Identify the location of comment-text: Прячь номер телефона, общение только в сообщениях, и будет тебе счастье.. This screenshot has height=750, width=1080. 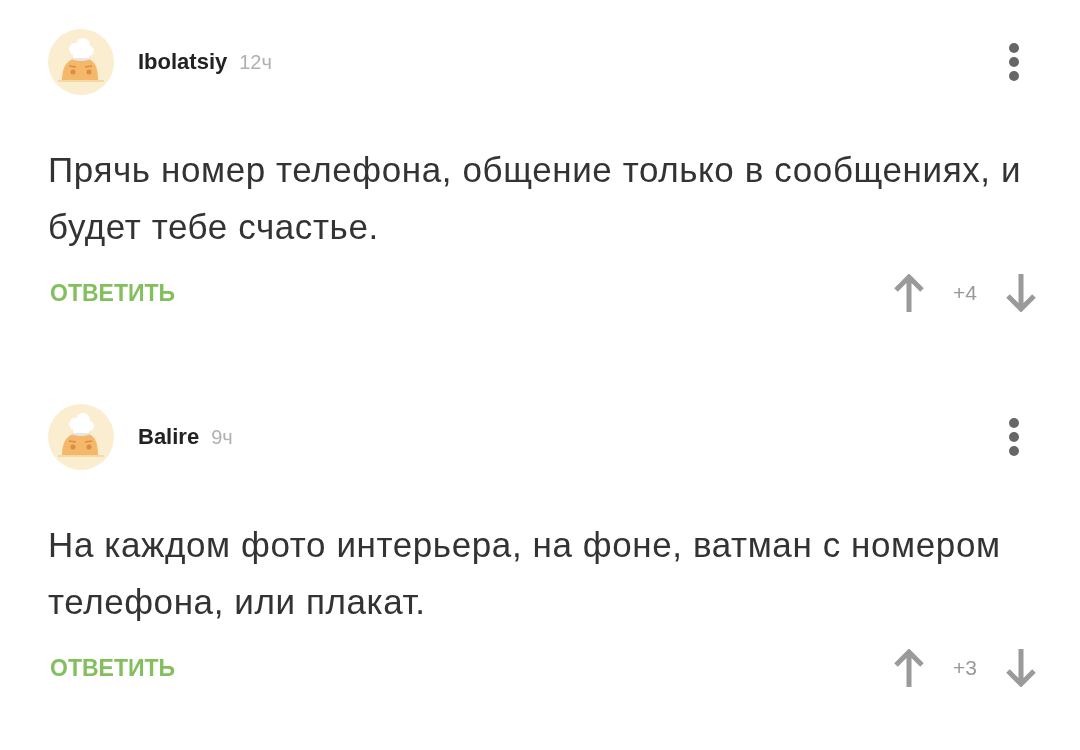
(535, 198).